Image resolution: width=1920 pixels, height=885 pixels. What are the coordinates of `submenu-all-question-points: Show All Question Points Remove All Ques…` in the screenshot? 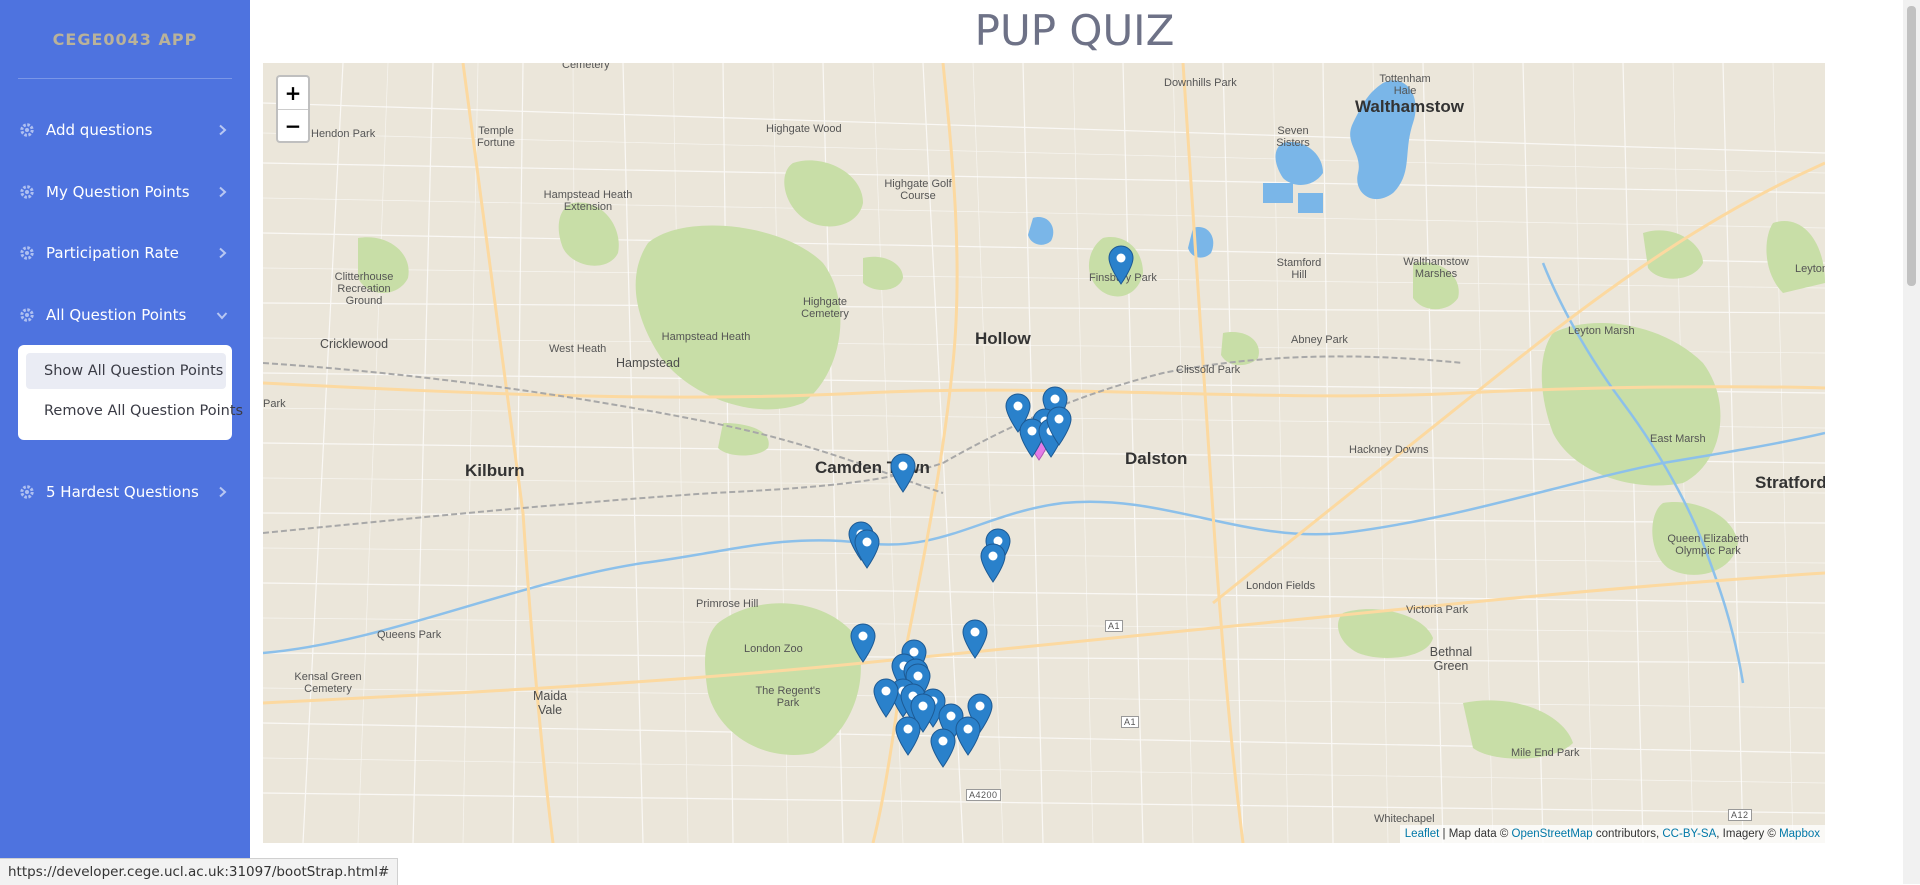 It's located at (130, 392).